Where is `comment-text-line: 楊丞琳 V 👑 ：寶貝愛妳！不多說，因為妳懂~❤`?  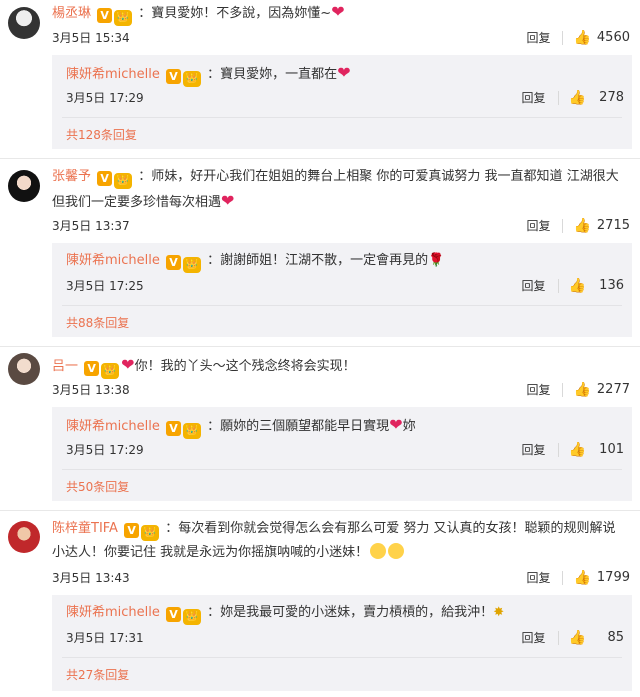
comment-text-line: 楊丞琳 V 👑 ：寶貝愛妳！不多說，因為妳懂~❤ is located at coordinates (341, 13).